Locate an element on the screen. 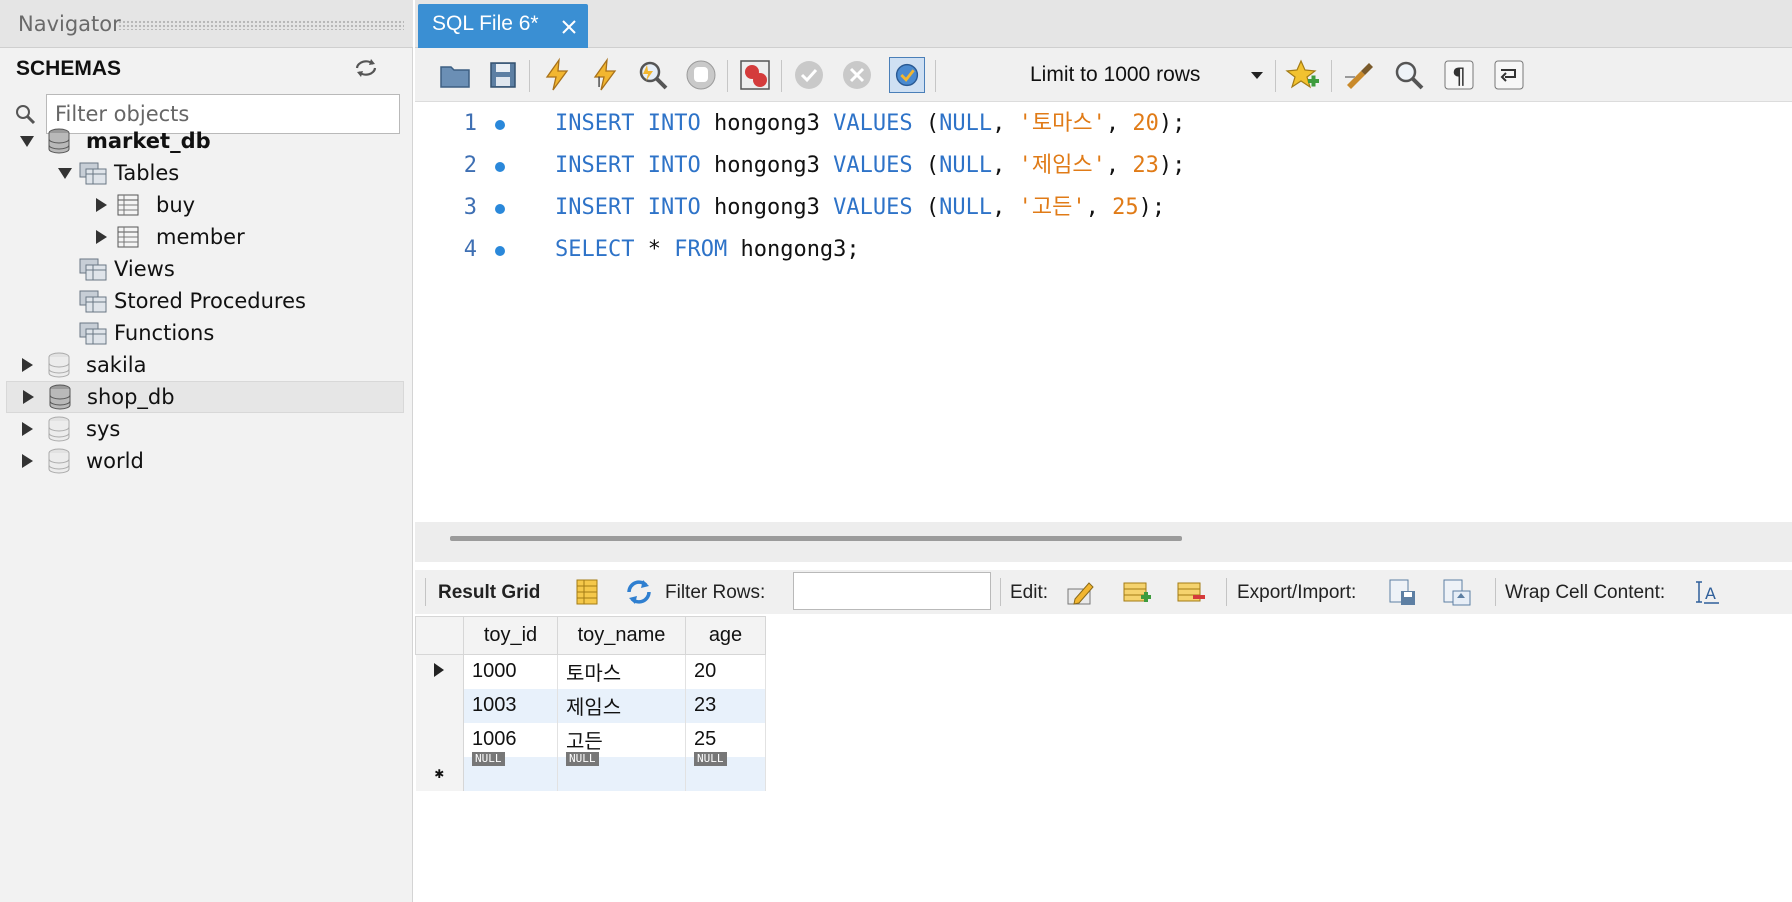 This screenshot has width=1792, height=902. schema-row: sakila is located at coordinates (76, 365).